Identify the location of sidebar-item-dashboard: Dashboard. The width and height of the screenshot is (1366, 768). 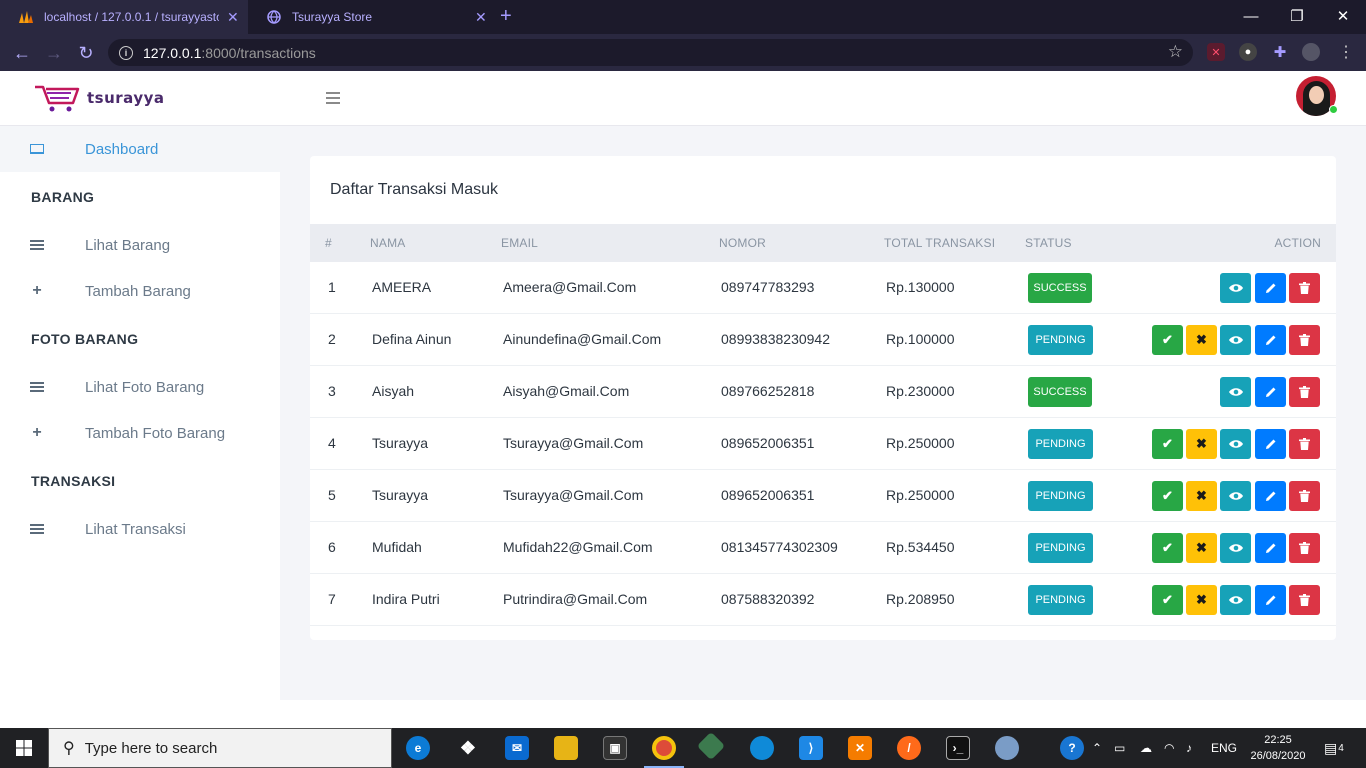
(140, 149).